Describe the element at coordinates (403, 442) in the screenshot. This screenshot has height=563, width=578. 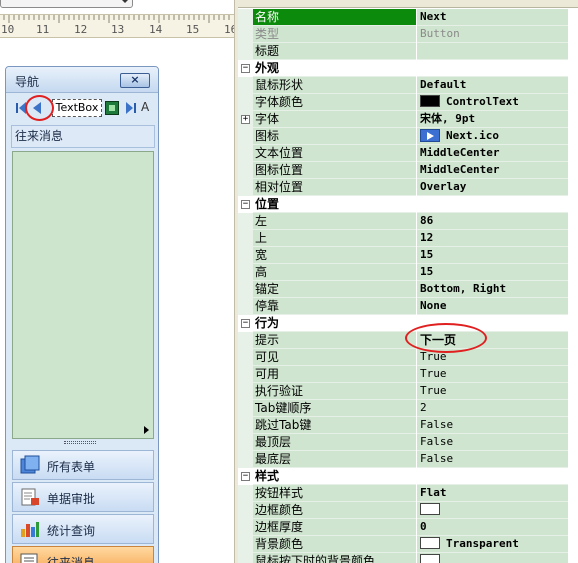
I see `property-row: 最顶层 False` at that location.